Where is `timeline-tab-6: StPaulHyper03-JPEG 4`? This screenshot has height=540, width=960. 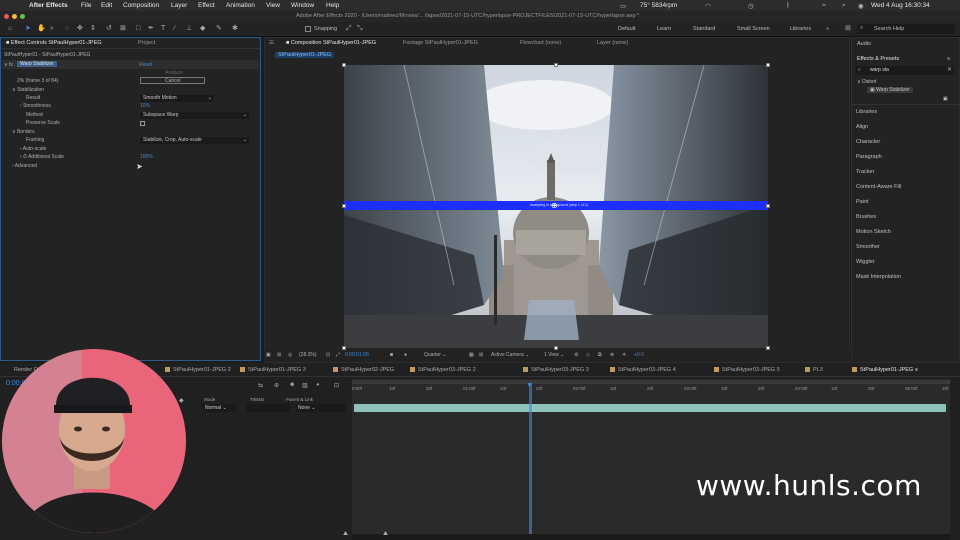 timeline-tab-6: StPaulHyper03-JPEG 4 is located at coordinates (643, 370).